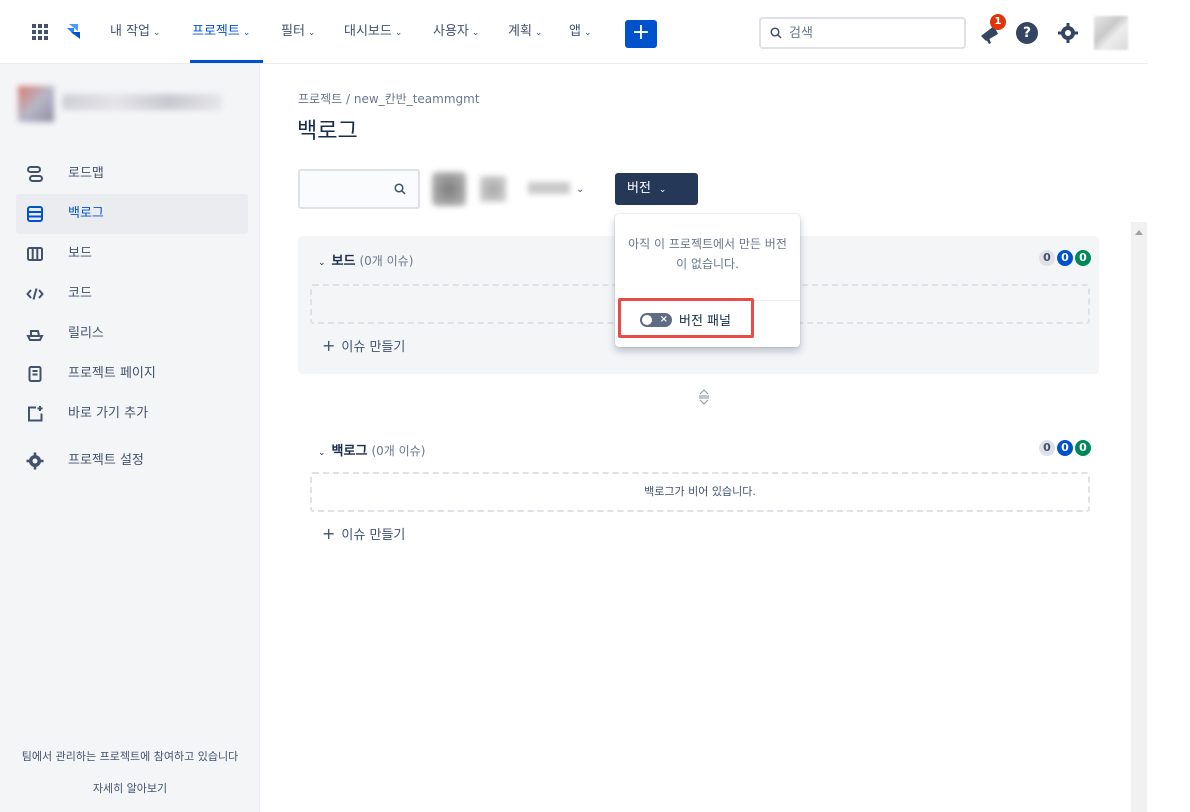  What do you see at coordinates (1111, 33) in the screenshot?
I see `user-avatar` at bounding box center [1111, 33].